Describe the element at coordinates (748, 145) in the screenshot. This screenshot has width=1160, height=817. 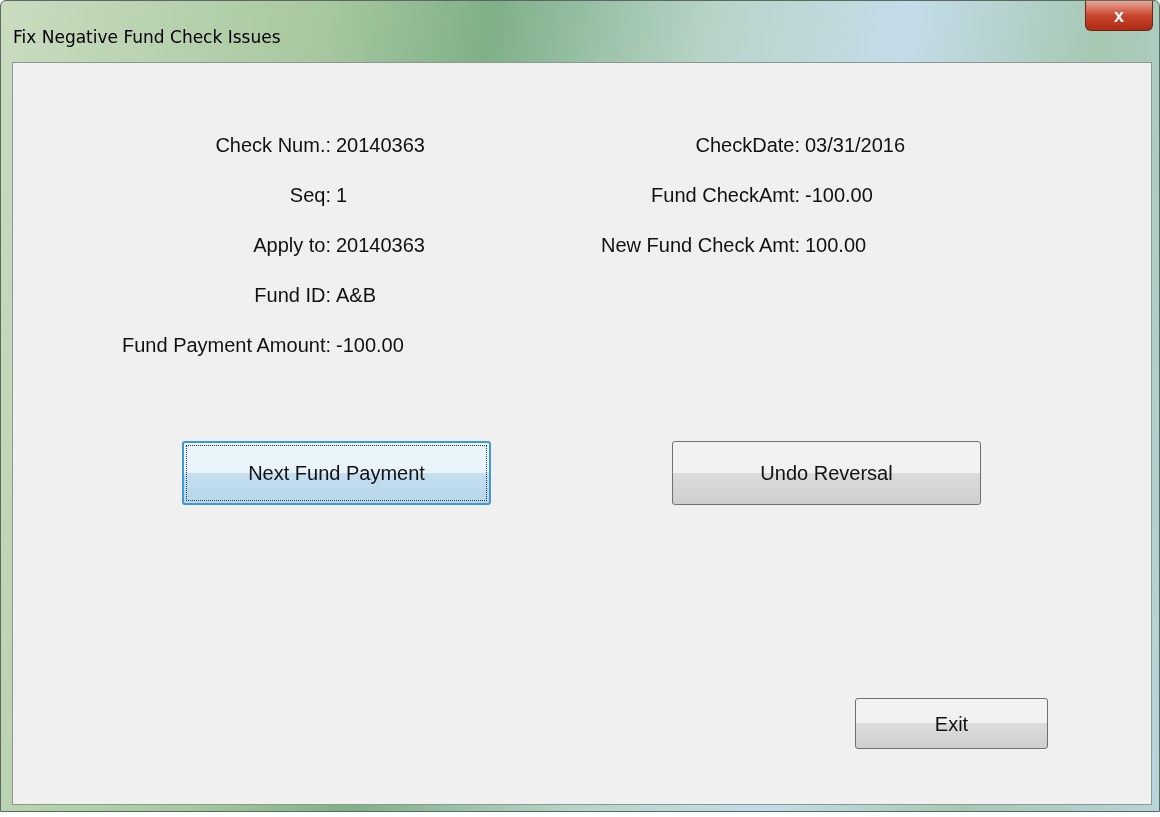
I see `field-label: CheckDate:` at that location.